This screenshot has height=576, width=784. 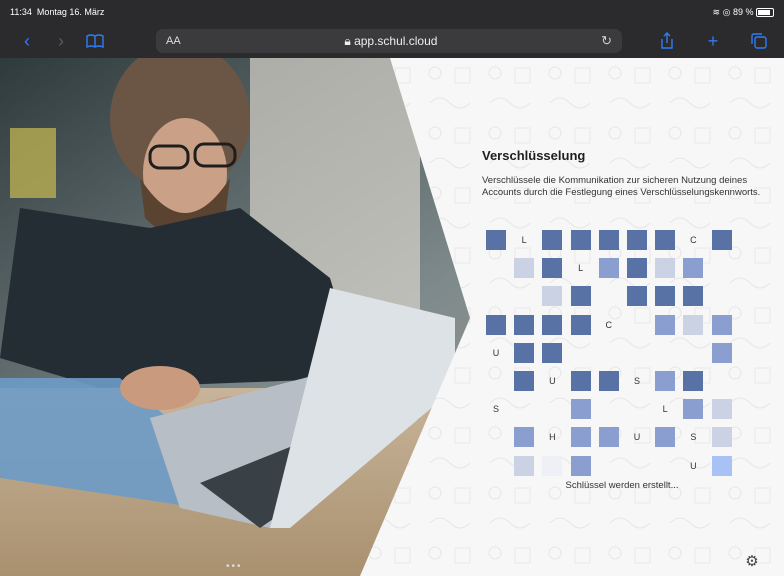 I want to click on share-button, so click(x=667, y=41).